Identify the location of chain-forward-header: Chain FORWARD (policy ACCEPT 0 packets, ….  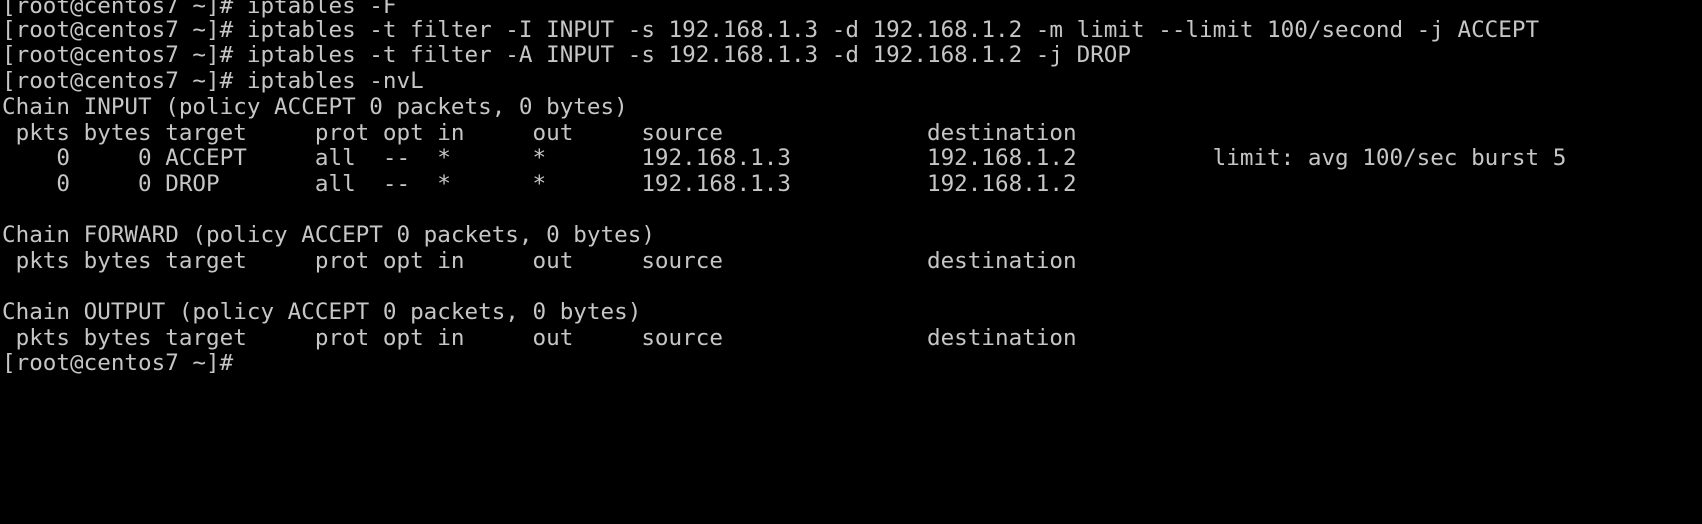
(328, 235).